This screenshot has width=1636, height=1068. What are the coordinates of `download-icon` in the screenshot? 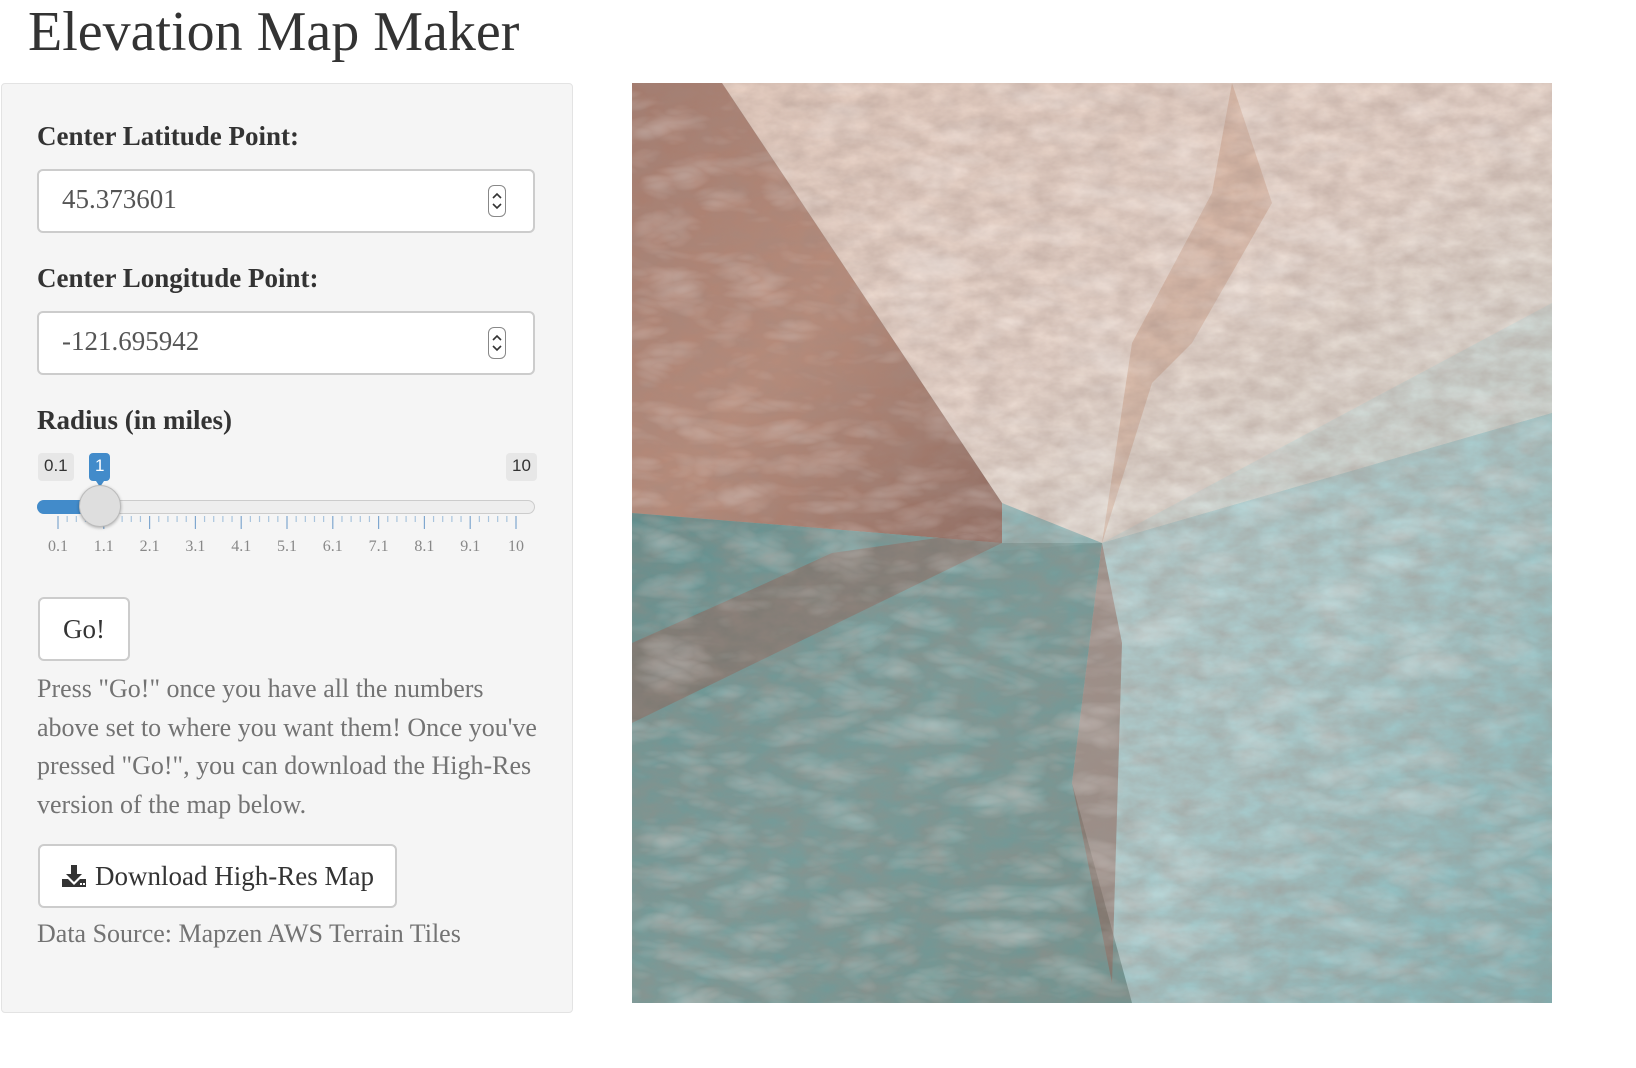 It's located at (74, 876).